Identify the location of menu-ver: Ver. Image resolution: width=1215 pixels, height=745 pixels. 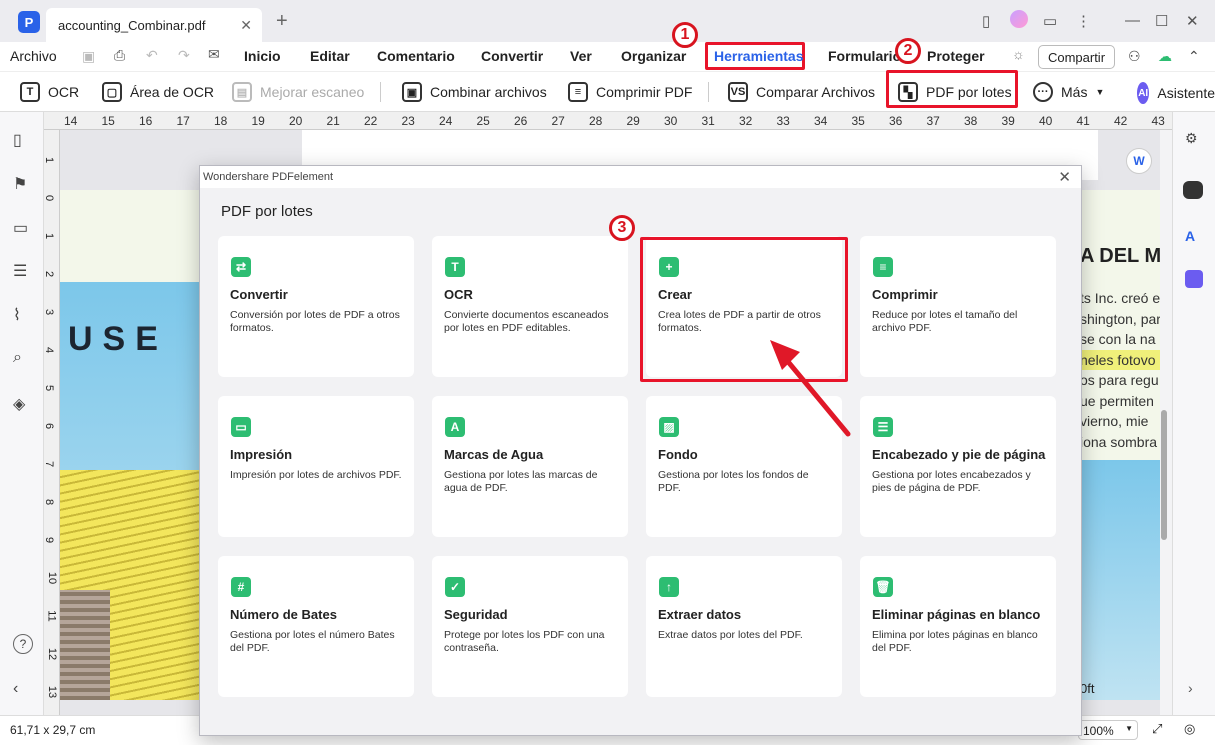
(581, 56).